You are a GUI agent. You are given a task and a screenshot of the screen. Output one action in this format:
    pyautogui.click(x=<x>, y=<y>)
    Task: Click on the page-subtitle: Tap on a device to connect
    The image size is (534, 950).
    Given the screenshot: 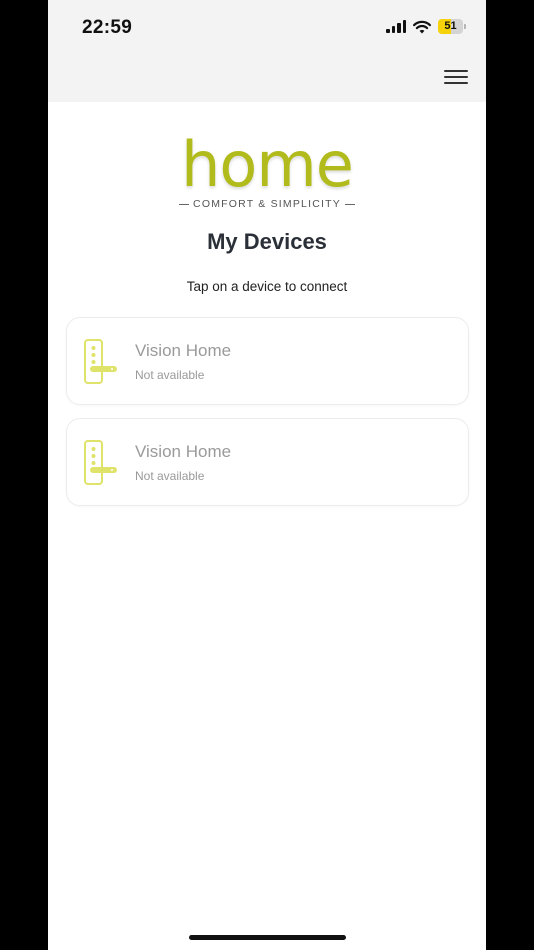 What is the action you would take?
    pyautogui.click(x=267, y=286)
    